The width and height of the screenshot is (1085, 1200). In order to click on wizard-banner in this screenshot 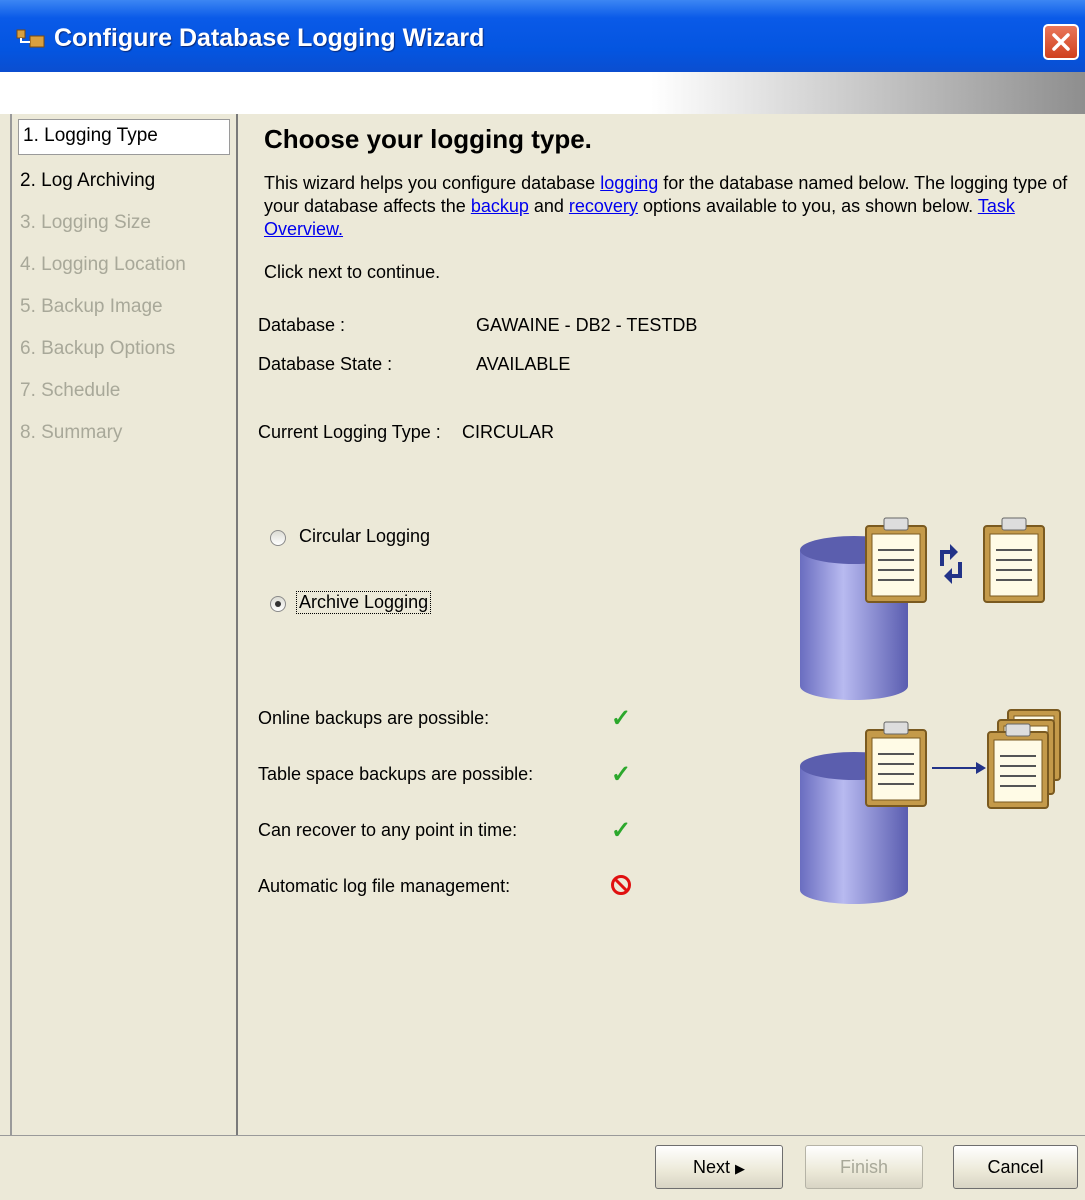, I will do `click(542, 93)`.